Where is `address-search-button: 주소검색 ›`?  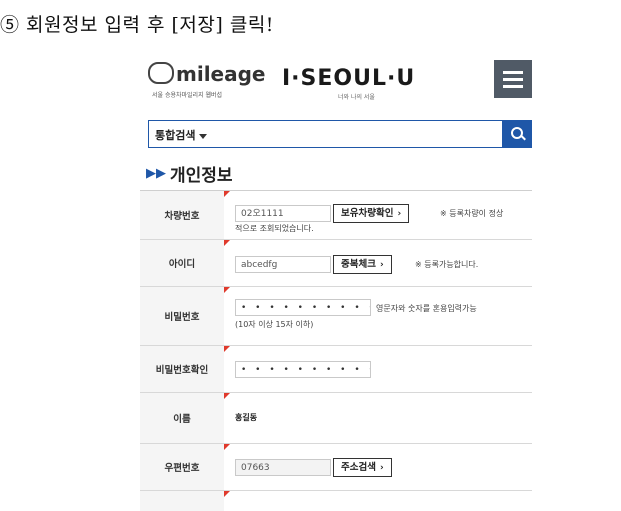
address-search-button: 주소검색 › is located at coordinates (362, 467).